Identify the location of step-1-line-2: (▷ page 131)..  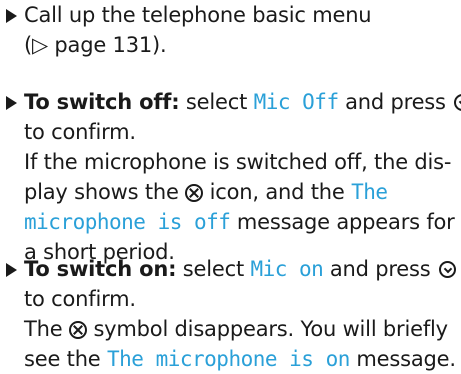
(95, 45).